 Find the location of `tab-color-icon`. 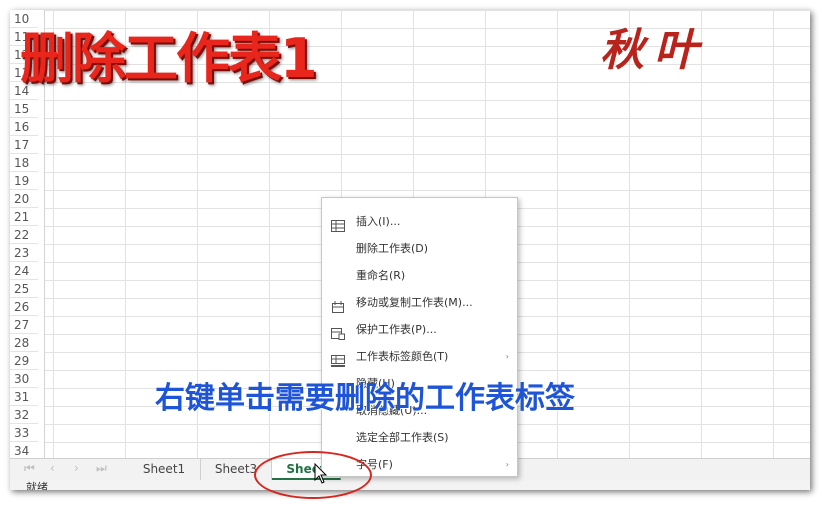

tab-color-icon is located at coordinates (338, 358).